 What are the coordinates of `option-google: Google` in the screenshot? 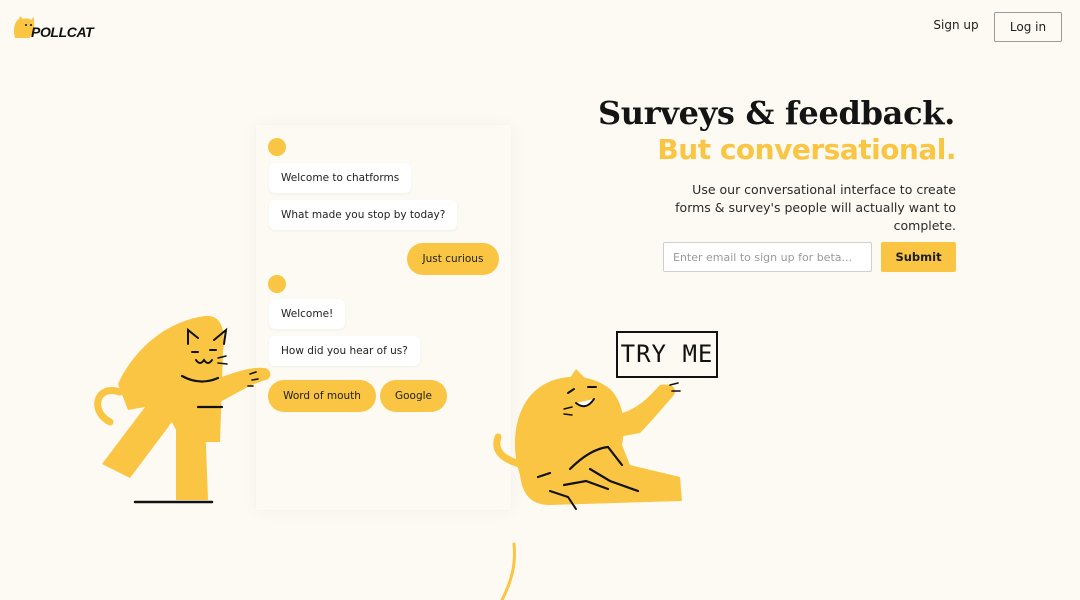 It's located at (413, 396).